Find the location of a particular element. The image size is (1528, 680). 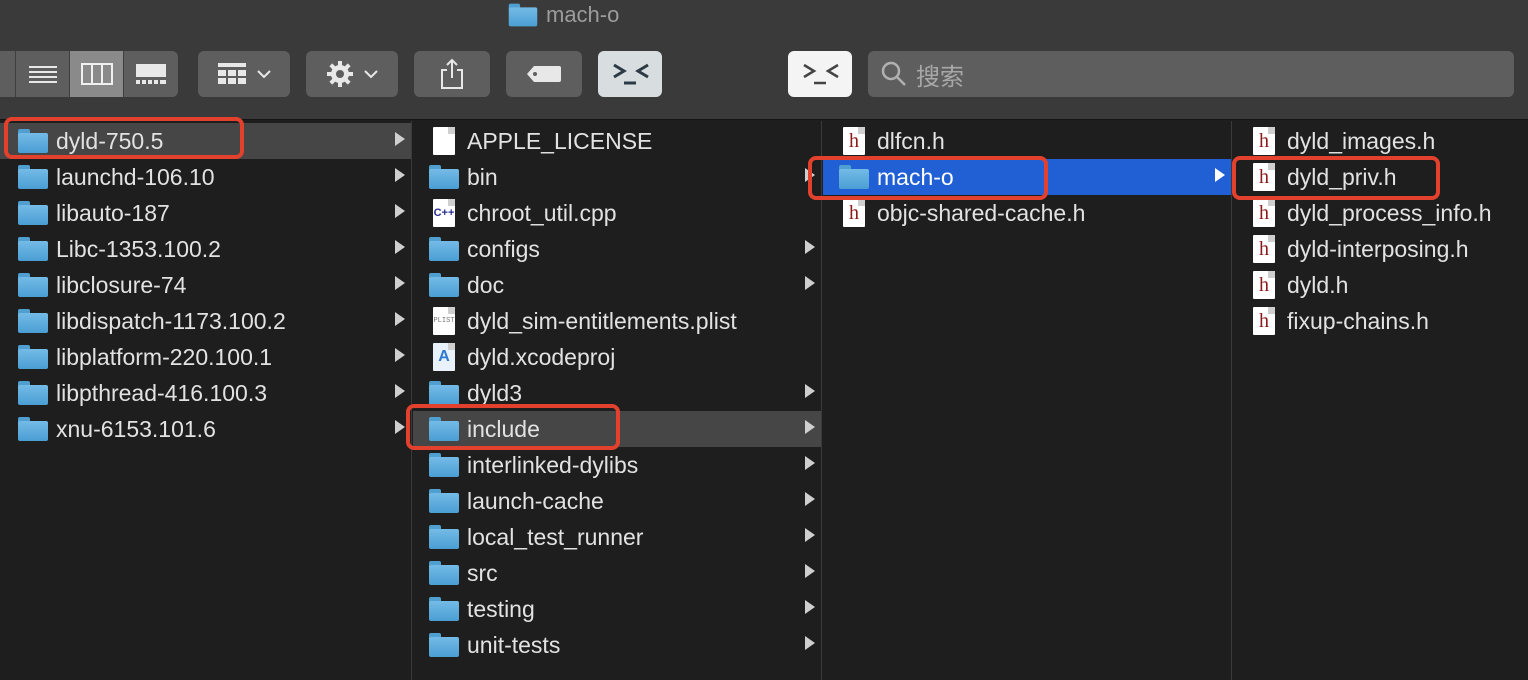

terminal-button is located at coordinates (630, 74).